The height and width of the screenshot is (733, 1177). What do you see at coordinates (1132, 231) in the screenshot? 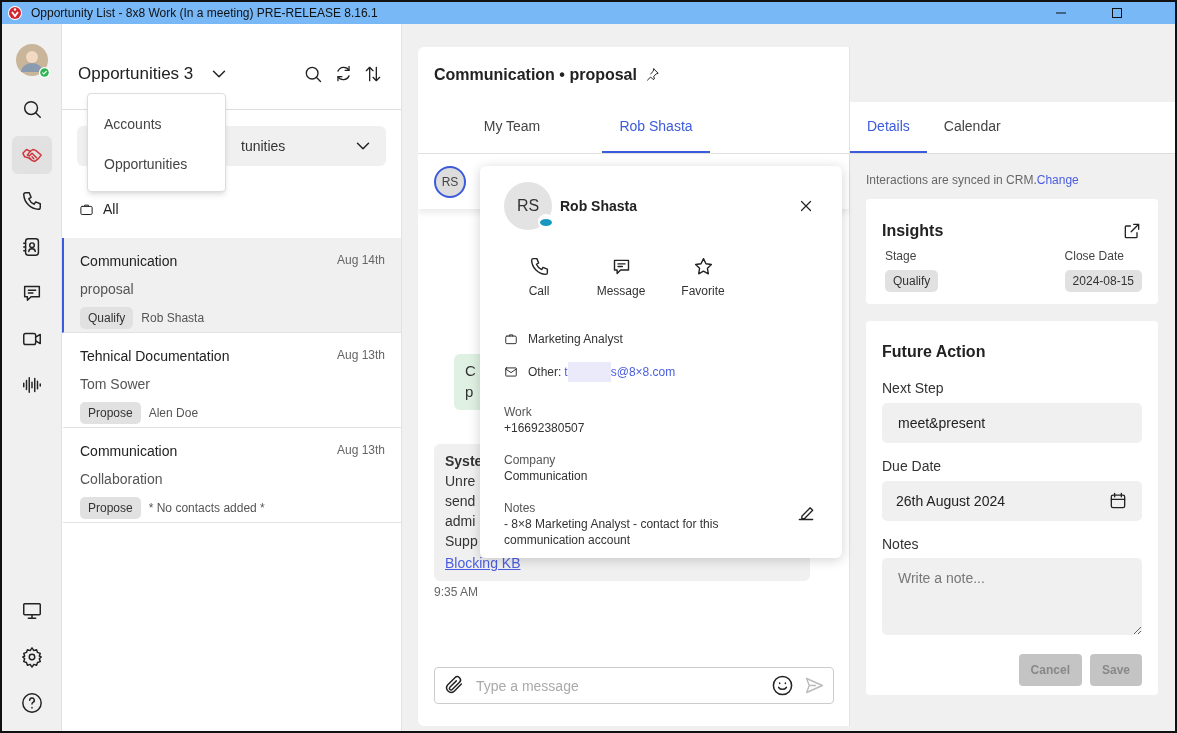
I see `external-link-icon` at bounding box center [1132, 231].